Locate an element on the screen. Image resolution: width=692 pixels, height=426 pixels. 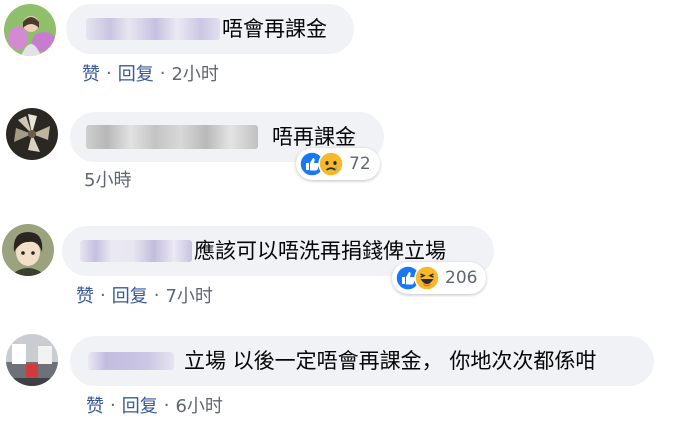
comment-text: 唔會再課金 is located at coordinates (274, 28).